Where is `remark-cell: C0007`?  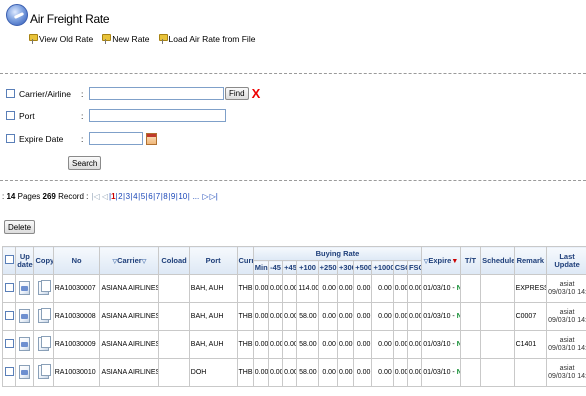
remark-cell: C0007 is located at coordinates (530, 316).